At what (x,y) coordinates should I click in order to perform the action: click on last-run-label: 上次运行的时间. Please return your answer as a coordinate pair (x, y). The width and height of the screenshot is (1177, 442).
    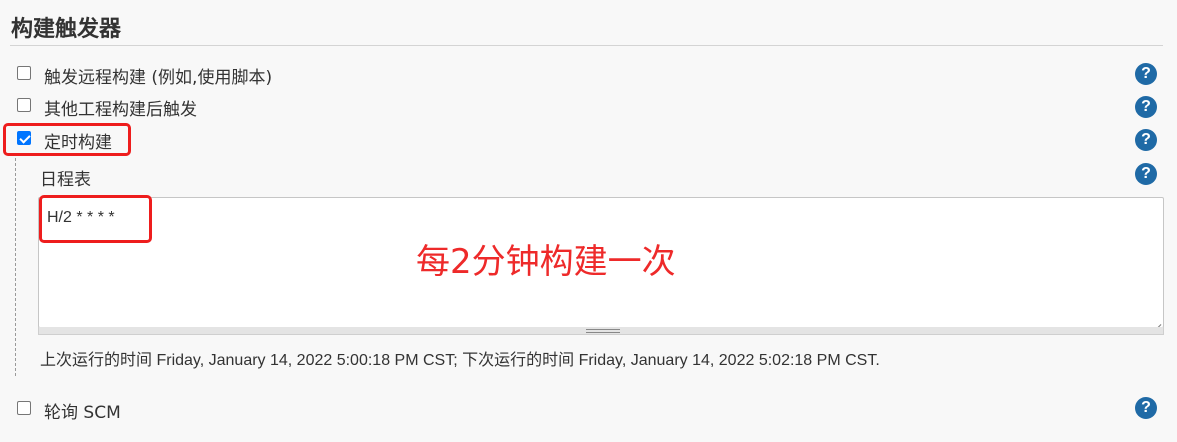
    Looking at the image, I should click on (96, 359).